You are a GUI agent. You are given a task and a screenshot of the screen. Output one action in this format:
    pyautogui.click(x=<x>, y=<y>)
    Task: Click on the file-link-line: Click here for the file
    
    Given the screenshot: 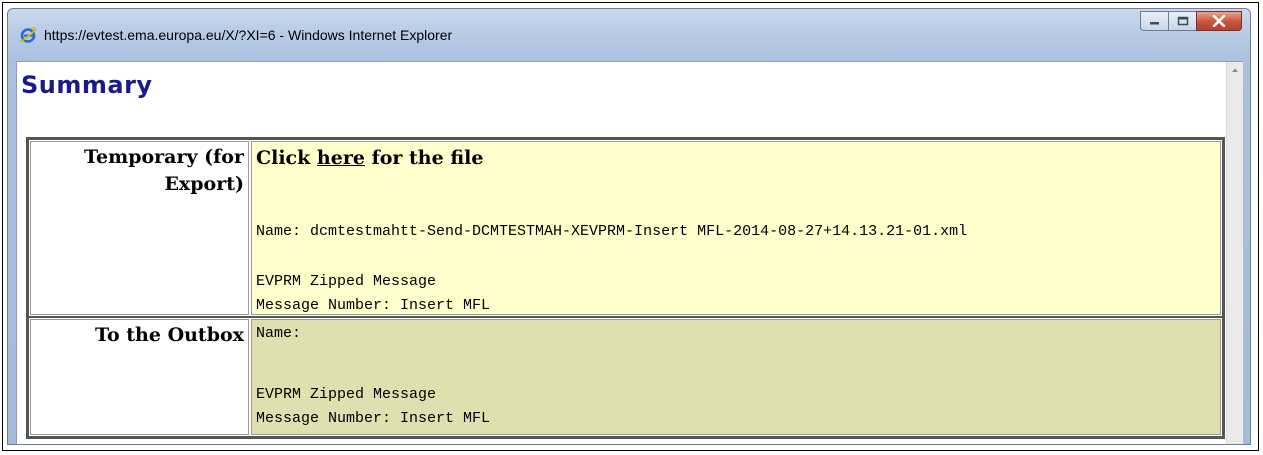 What is the action you would take?
    pyautogui.click(x=369, y=158)
    